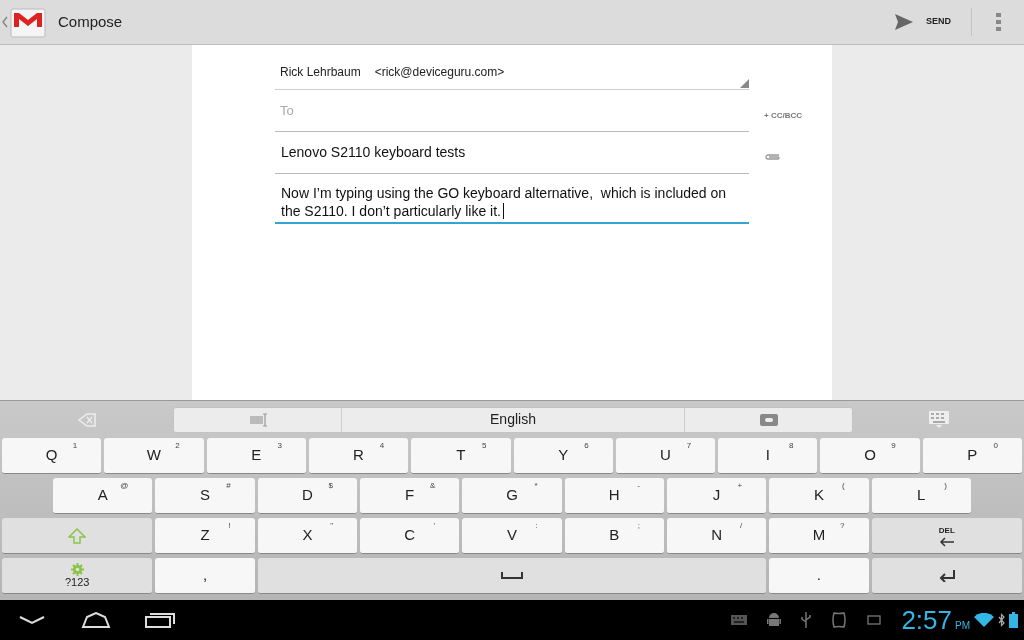 The height and width of the screenshot is (640, 1024). Describe the element at coordinates (256, 456) in the screenshot. I see `key: E 3` at that location.